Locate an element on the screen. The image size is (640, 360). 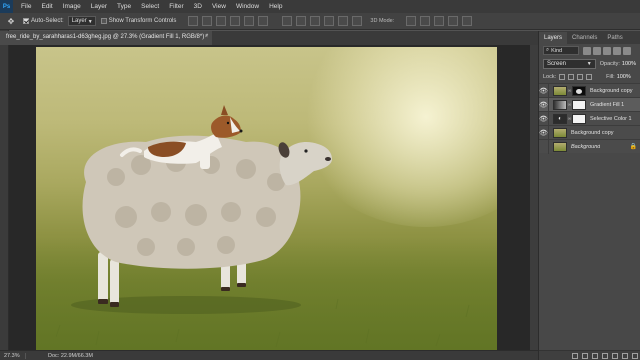
show-transform-label: Show Transform Controls is located at coordinates (142, 21).